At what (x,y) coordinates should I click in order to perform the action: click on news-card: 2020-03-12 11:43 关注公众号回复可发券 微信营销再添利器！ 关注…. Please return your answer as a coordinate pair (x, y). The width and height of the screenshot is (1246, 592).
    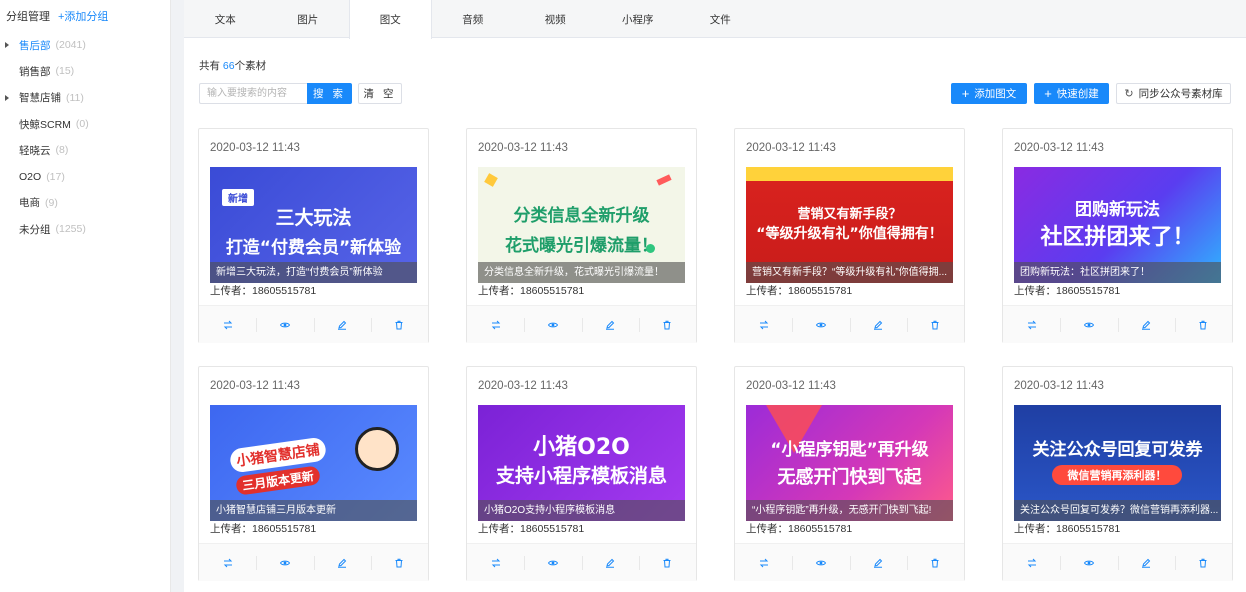
    Looking at the image, I should click on (1117, 473).